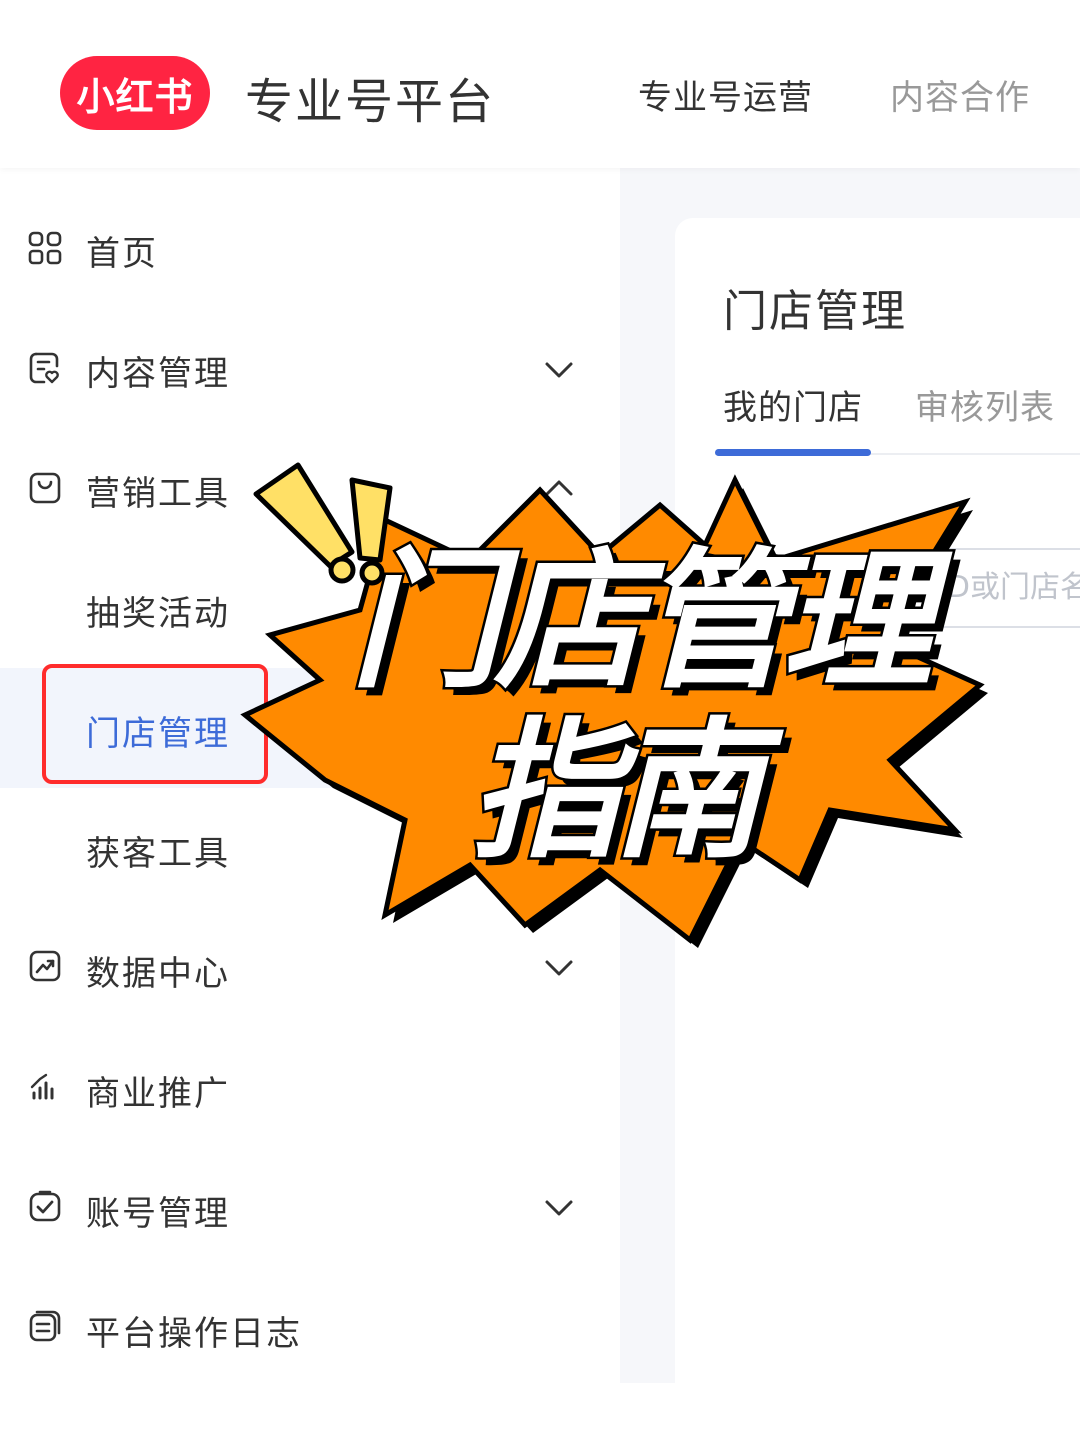 Image resolution: width=1080 pixels, height=1440 pixels. What do you see at coordinates (45, 1206) in the screenshot?
I see `account-check-icon` at bounding box center [45, 1206].